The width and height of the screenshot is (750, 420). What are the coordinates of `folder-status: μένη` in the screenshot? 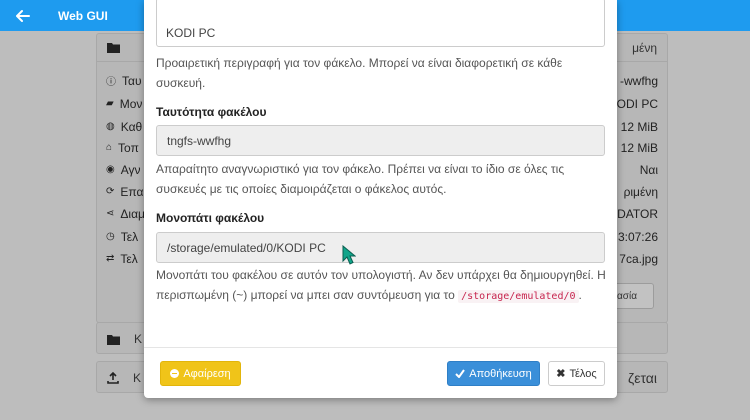 It's located at (644, 47).